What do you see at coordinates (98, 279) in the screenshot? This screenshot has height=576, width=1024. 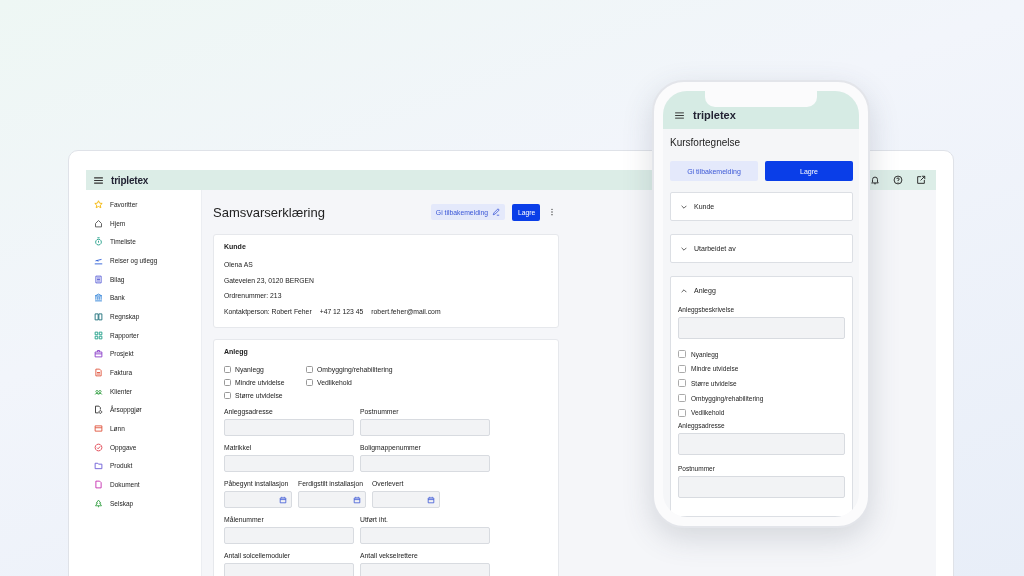 I see `document-icon` at bounding box center [98, 279].